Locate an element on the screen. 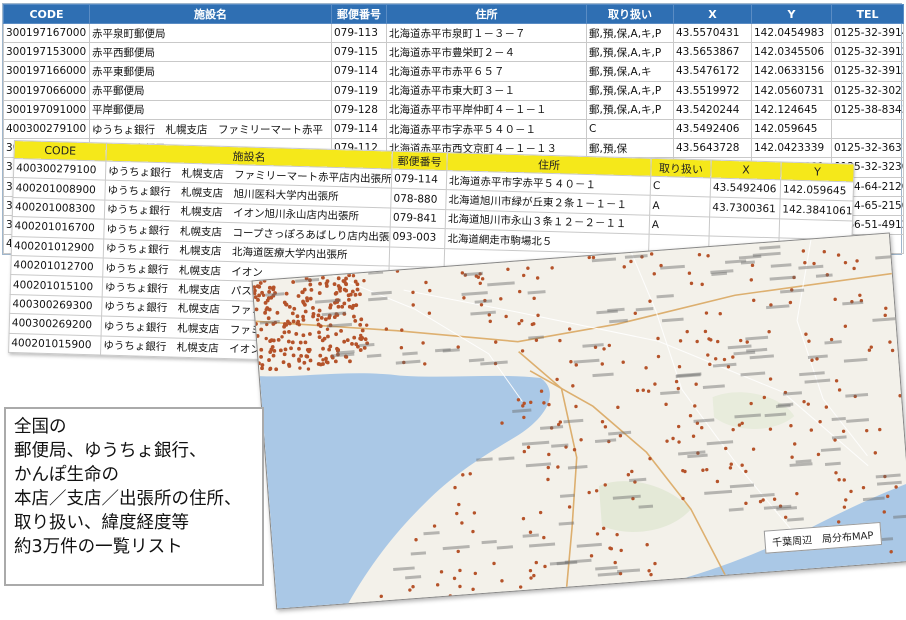 This screenshot has height=620, width=906. table-cell: 43.5420244 is located at coordinates (712, 109).